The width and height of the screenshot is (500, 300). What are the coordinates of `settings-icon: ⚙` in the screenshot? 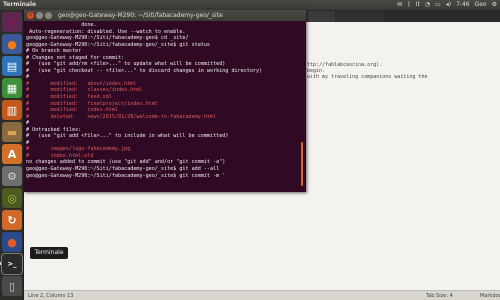 It's located at (12, 176).